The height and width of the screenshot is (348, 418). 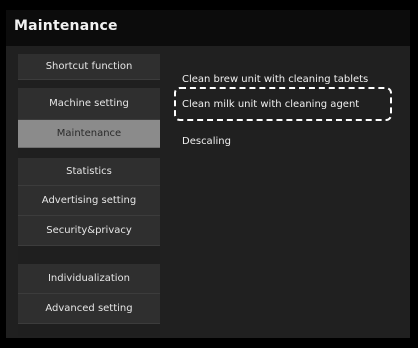 I want to click on sidebar-item-label: Individualization, so click(x=88, y=278).